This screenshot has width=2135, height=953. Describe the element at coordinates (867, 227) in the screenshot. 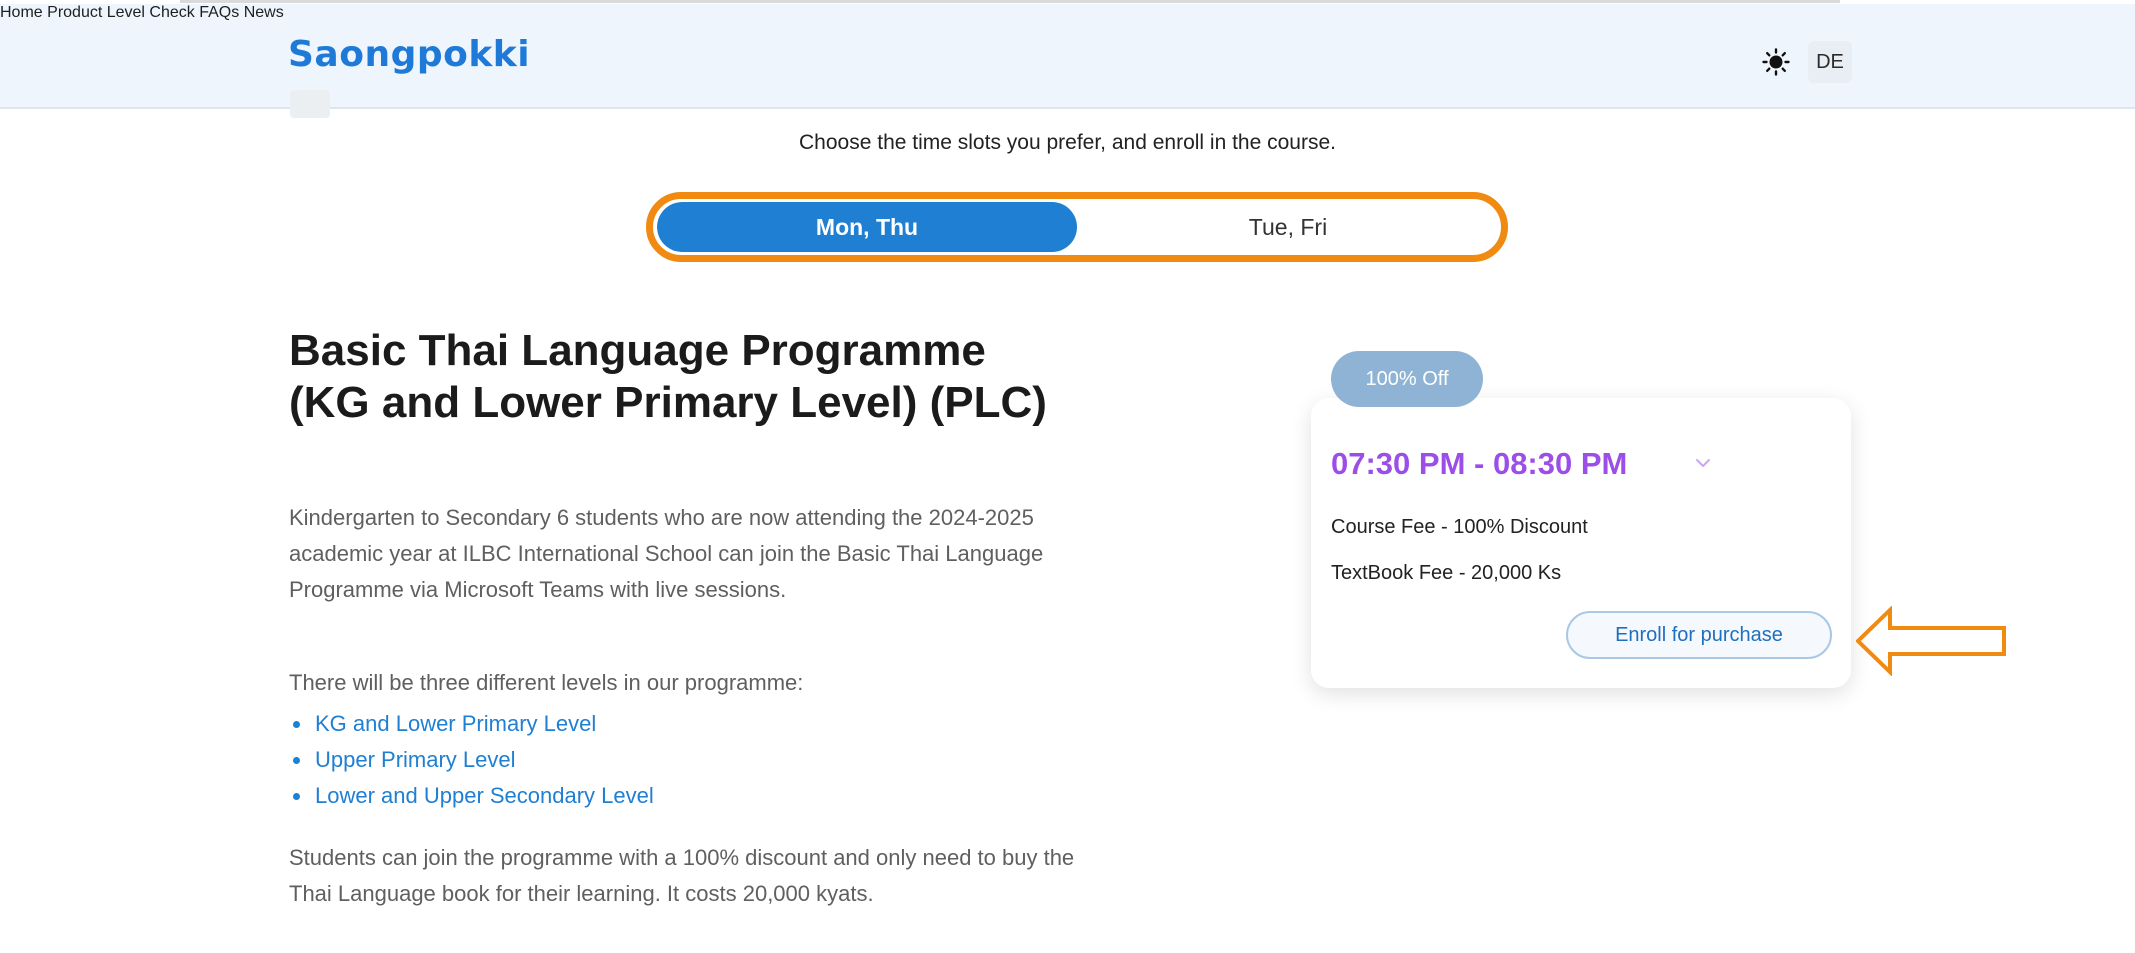

I see `slot-mon-thu: Mon, Thu` at that location.